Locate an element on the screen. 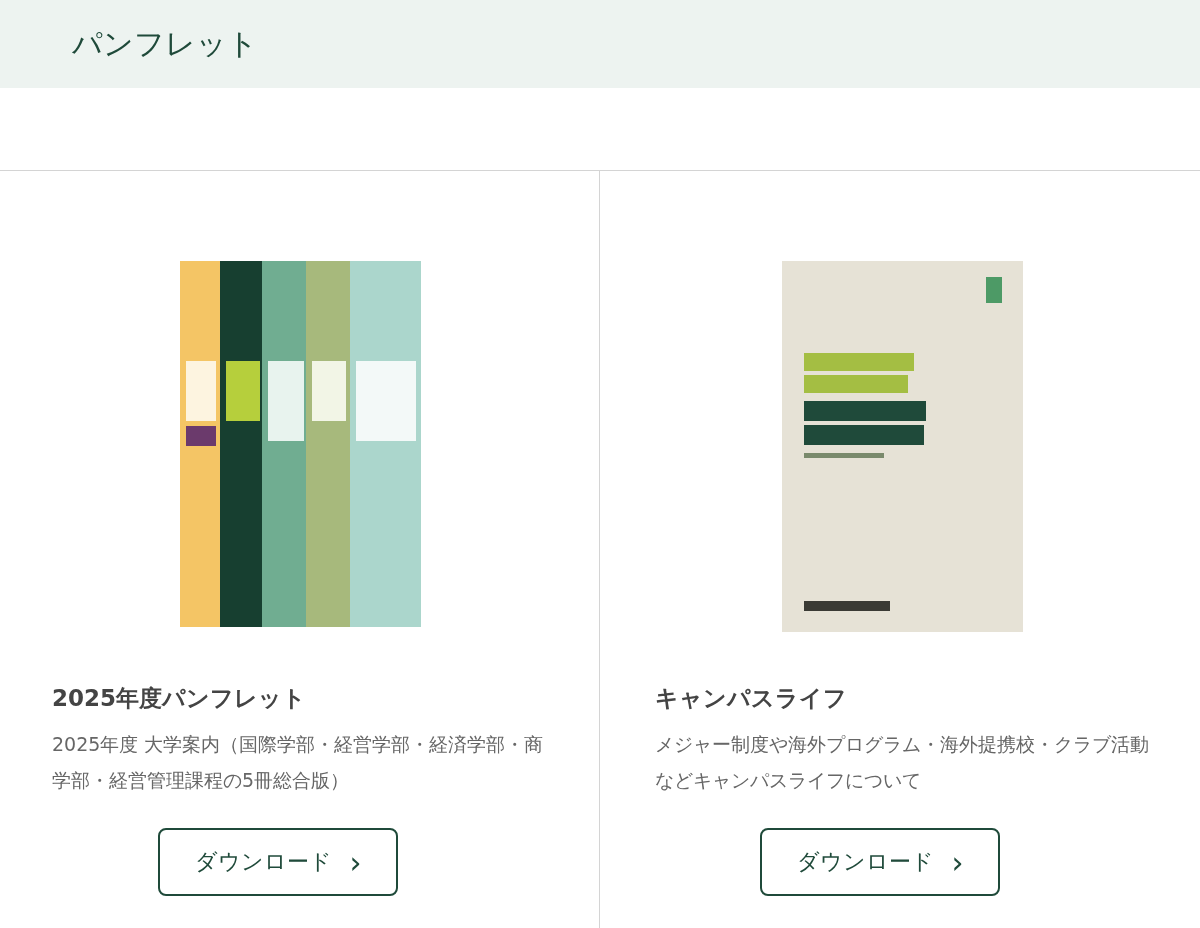 This screenshot has width=1200, height=928. page-title: パンフレット is located at coordinates (165, 43).